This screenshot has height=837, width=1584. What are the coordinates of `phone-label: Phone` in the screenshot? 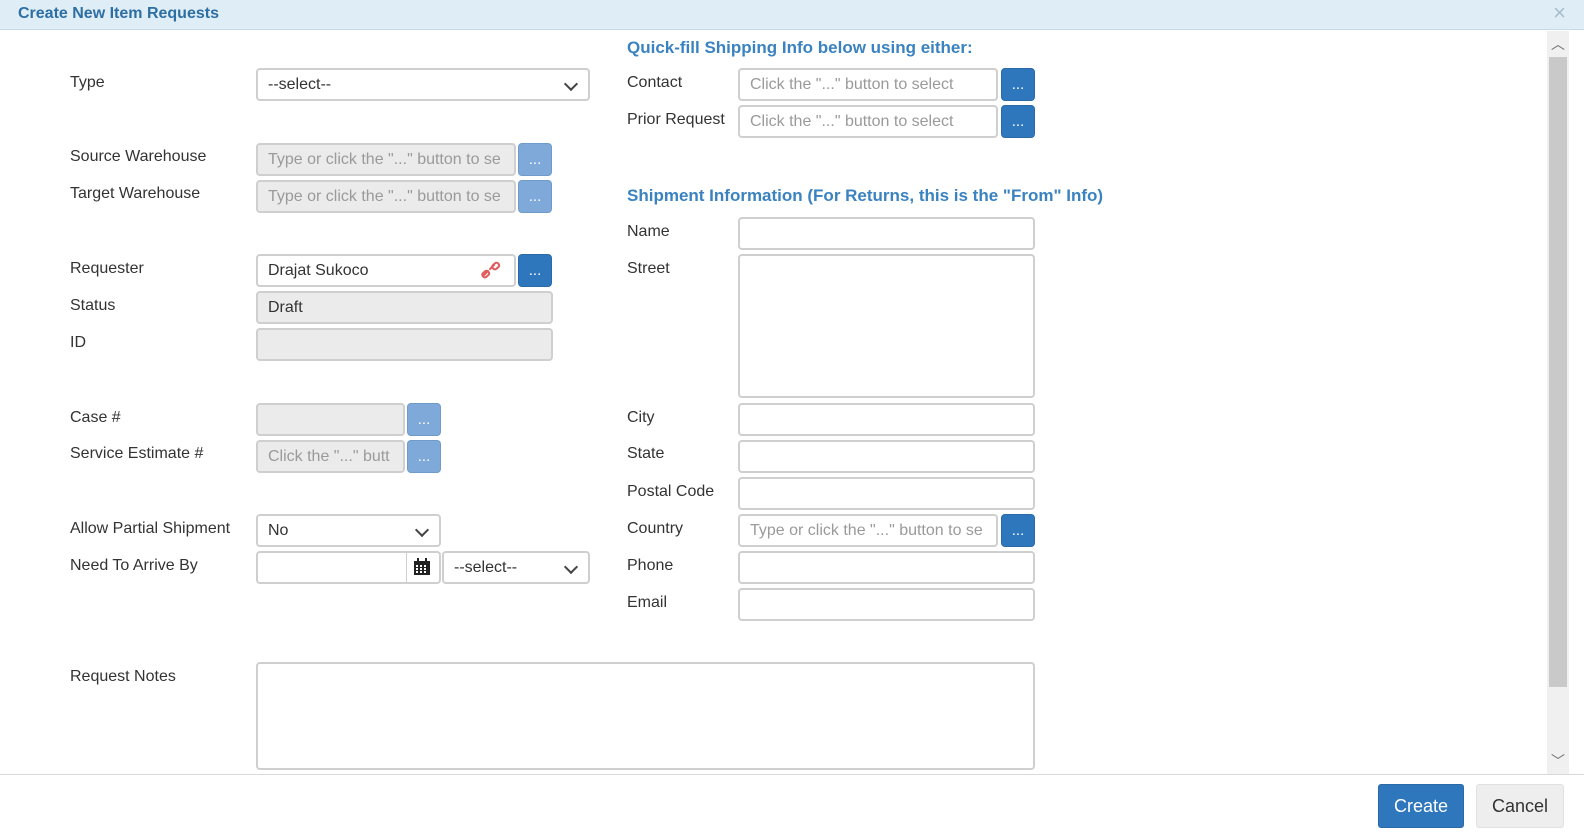 It's located at (650, 565).